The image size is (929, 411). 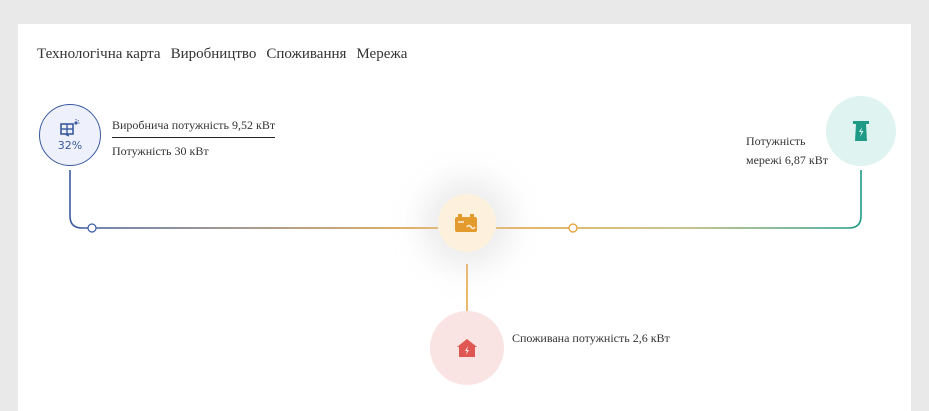 What do you see at coordinates (679, 199) in the screenshot?
I see `battery-to-grid-line` at bounding box center [679, 199].